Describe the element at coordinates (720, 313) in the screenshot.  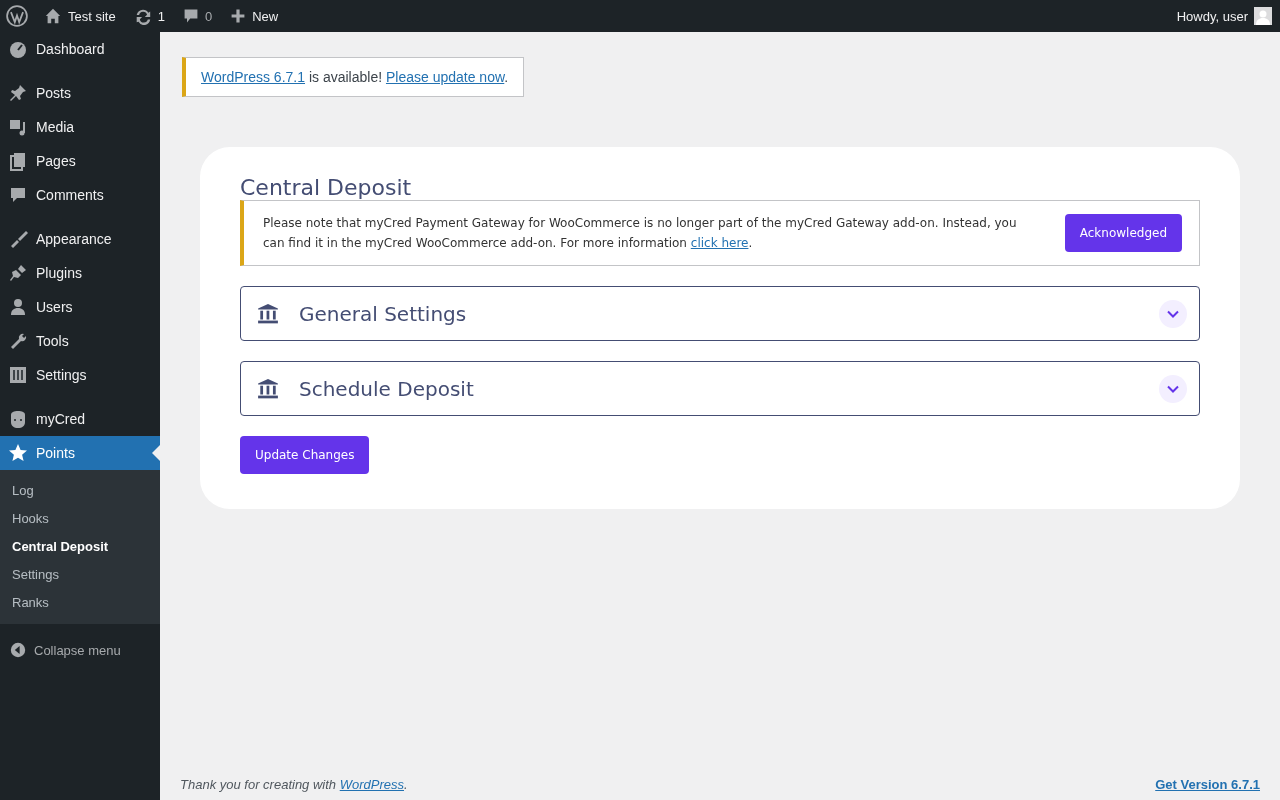
I see `settings-section-header: General Settings` at that location.